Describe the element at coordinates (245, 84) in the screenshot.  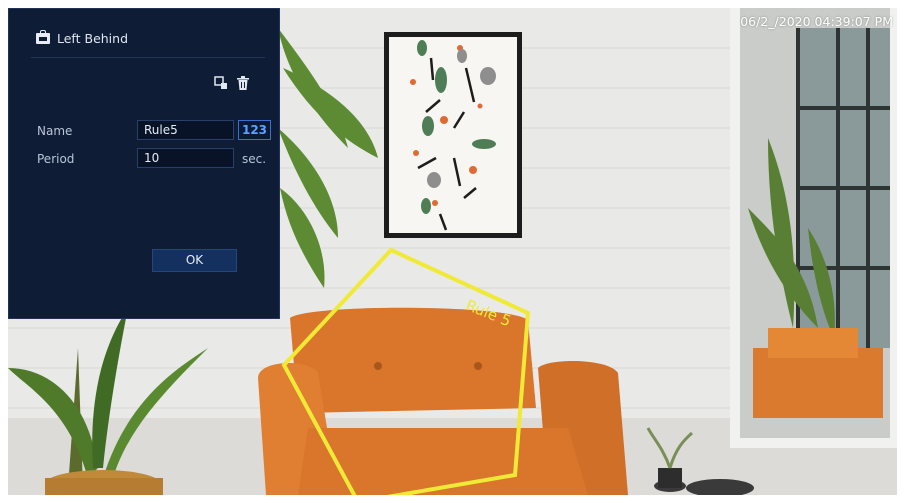
I see `trash-icon` at that location.